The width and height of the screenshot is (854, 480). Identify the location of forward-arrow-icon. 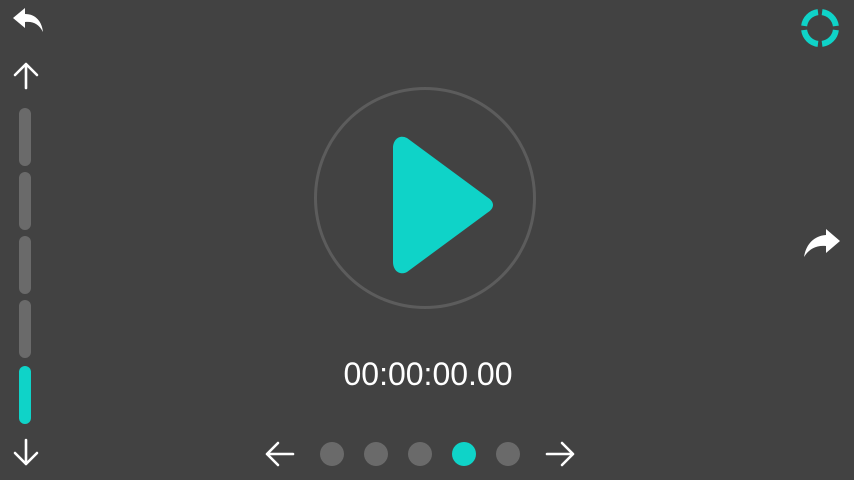
(822, 243).